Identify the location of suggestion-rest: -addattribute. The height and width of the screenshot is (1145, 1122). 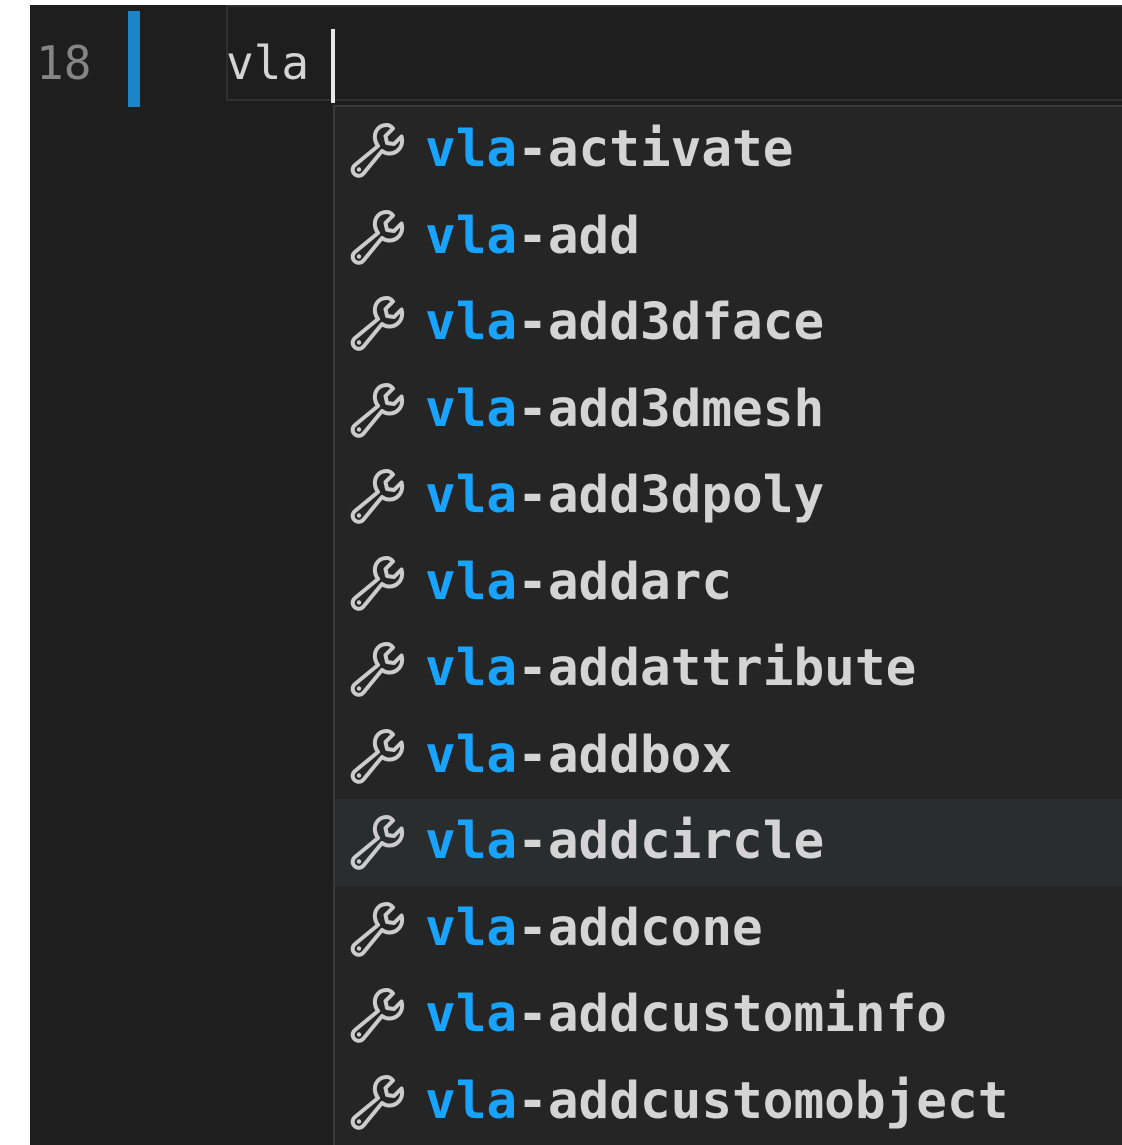
(717, 669).